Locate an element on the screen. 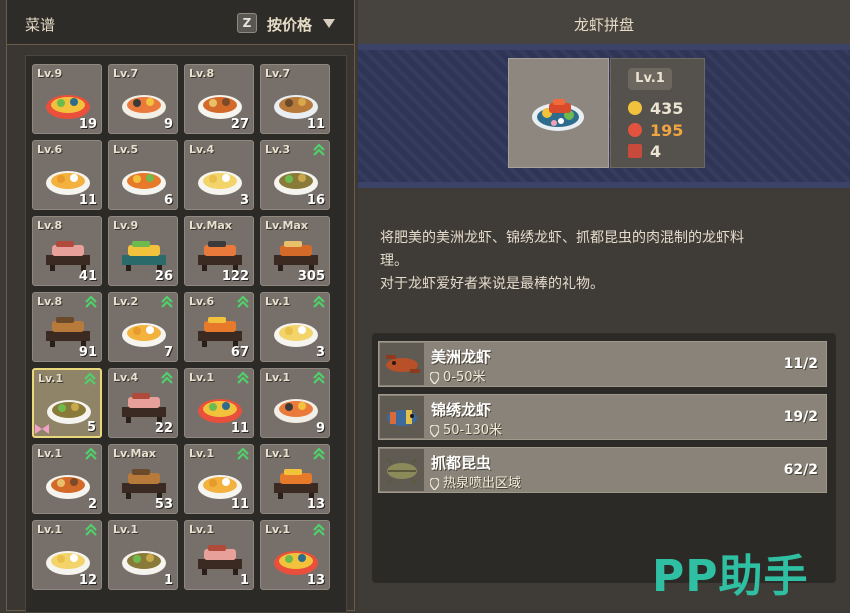 The width and height of the screenshot is (850, 613). ingredient-row: 锦绣龙虾 50-130米 19/2 is located at coordinates (602, 417).